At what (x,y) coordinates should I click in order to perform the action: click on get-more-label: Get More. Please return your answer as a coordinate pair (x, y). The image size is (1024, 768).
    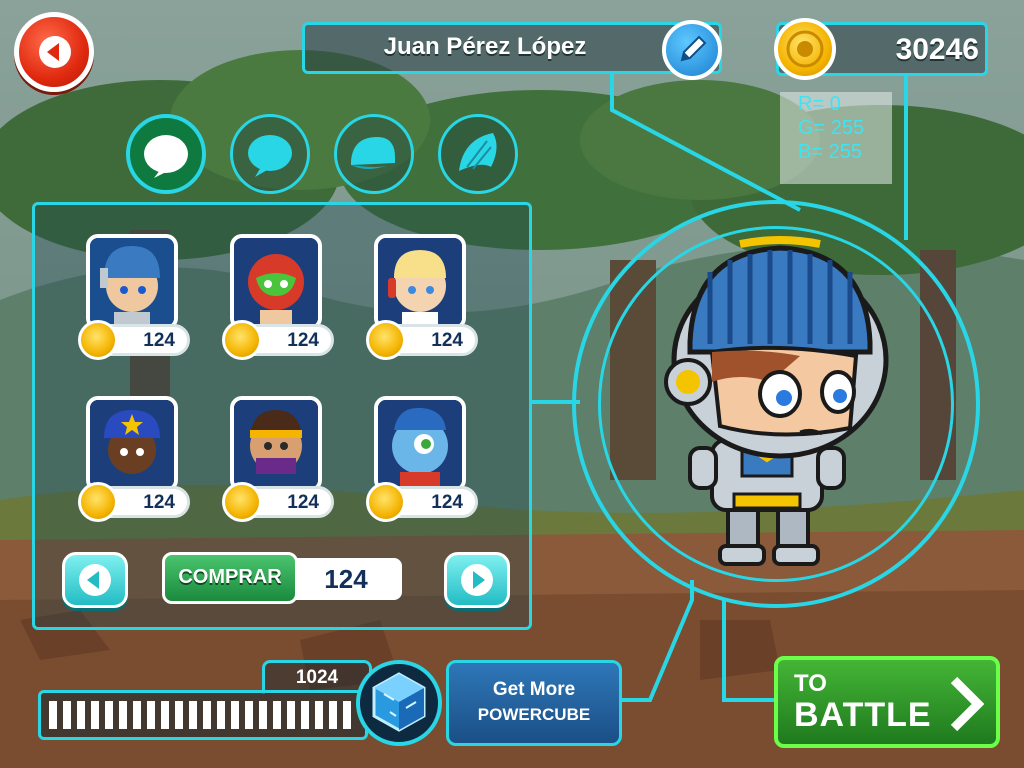
    Looking at the image, I should click on (534, 689).